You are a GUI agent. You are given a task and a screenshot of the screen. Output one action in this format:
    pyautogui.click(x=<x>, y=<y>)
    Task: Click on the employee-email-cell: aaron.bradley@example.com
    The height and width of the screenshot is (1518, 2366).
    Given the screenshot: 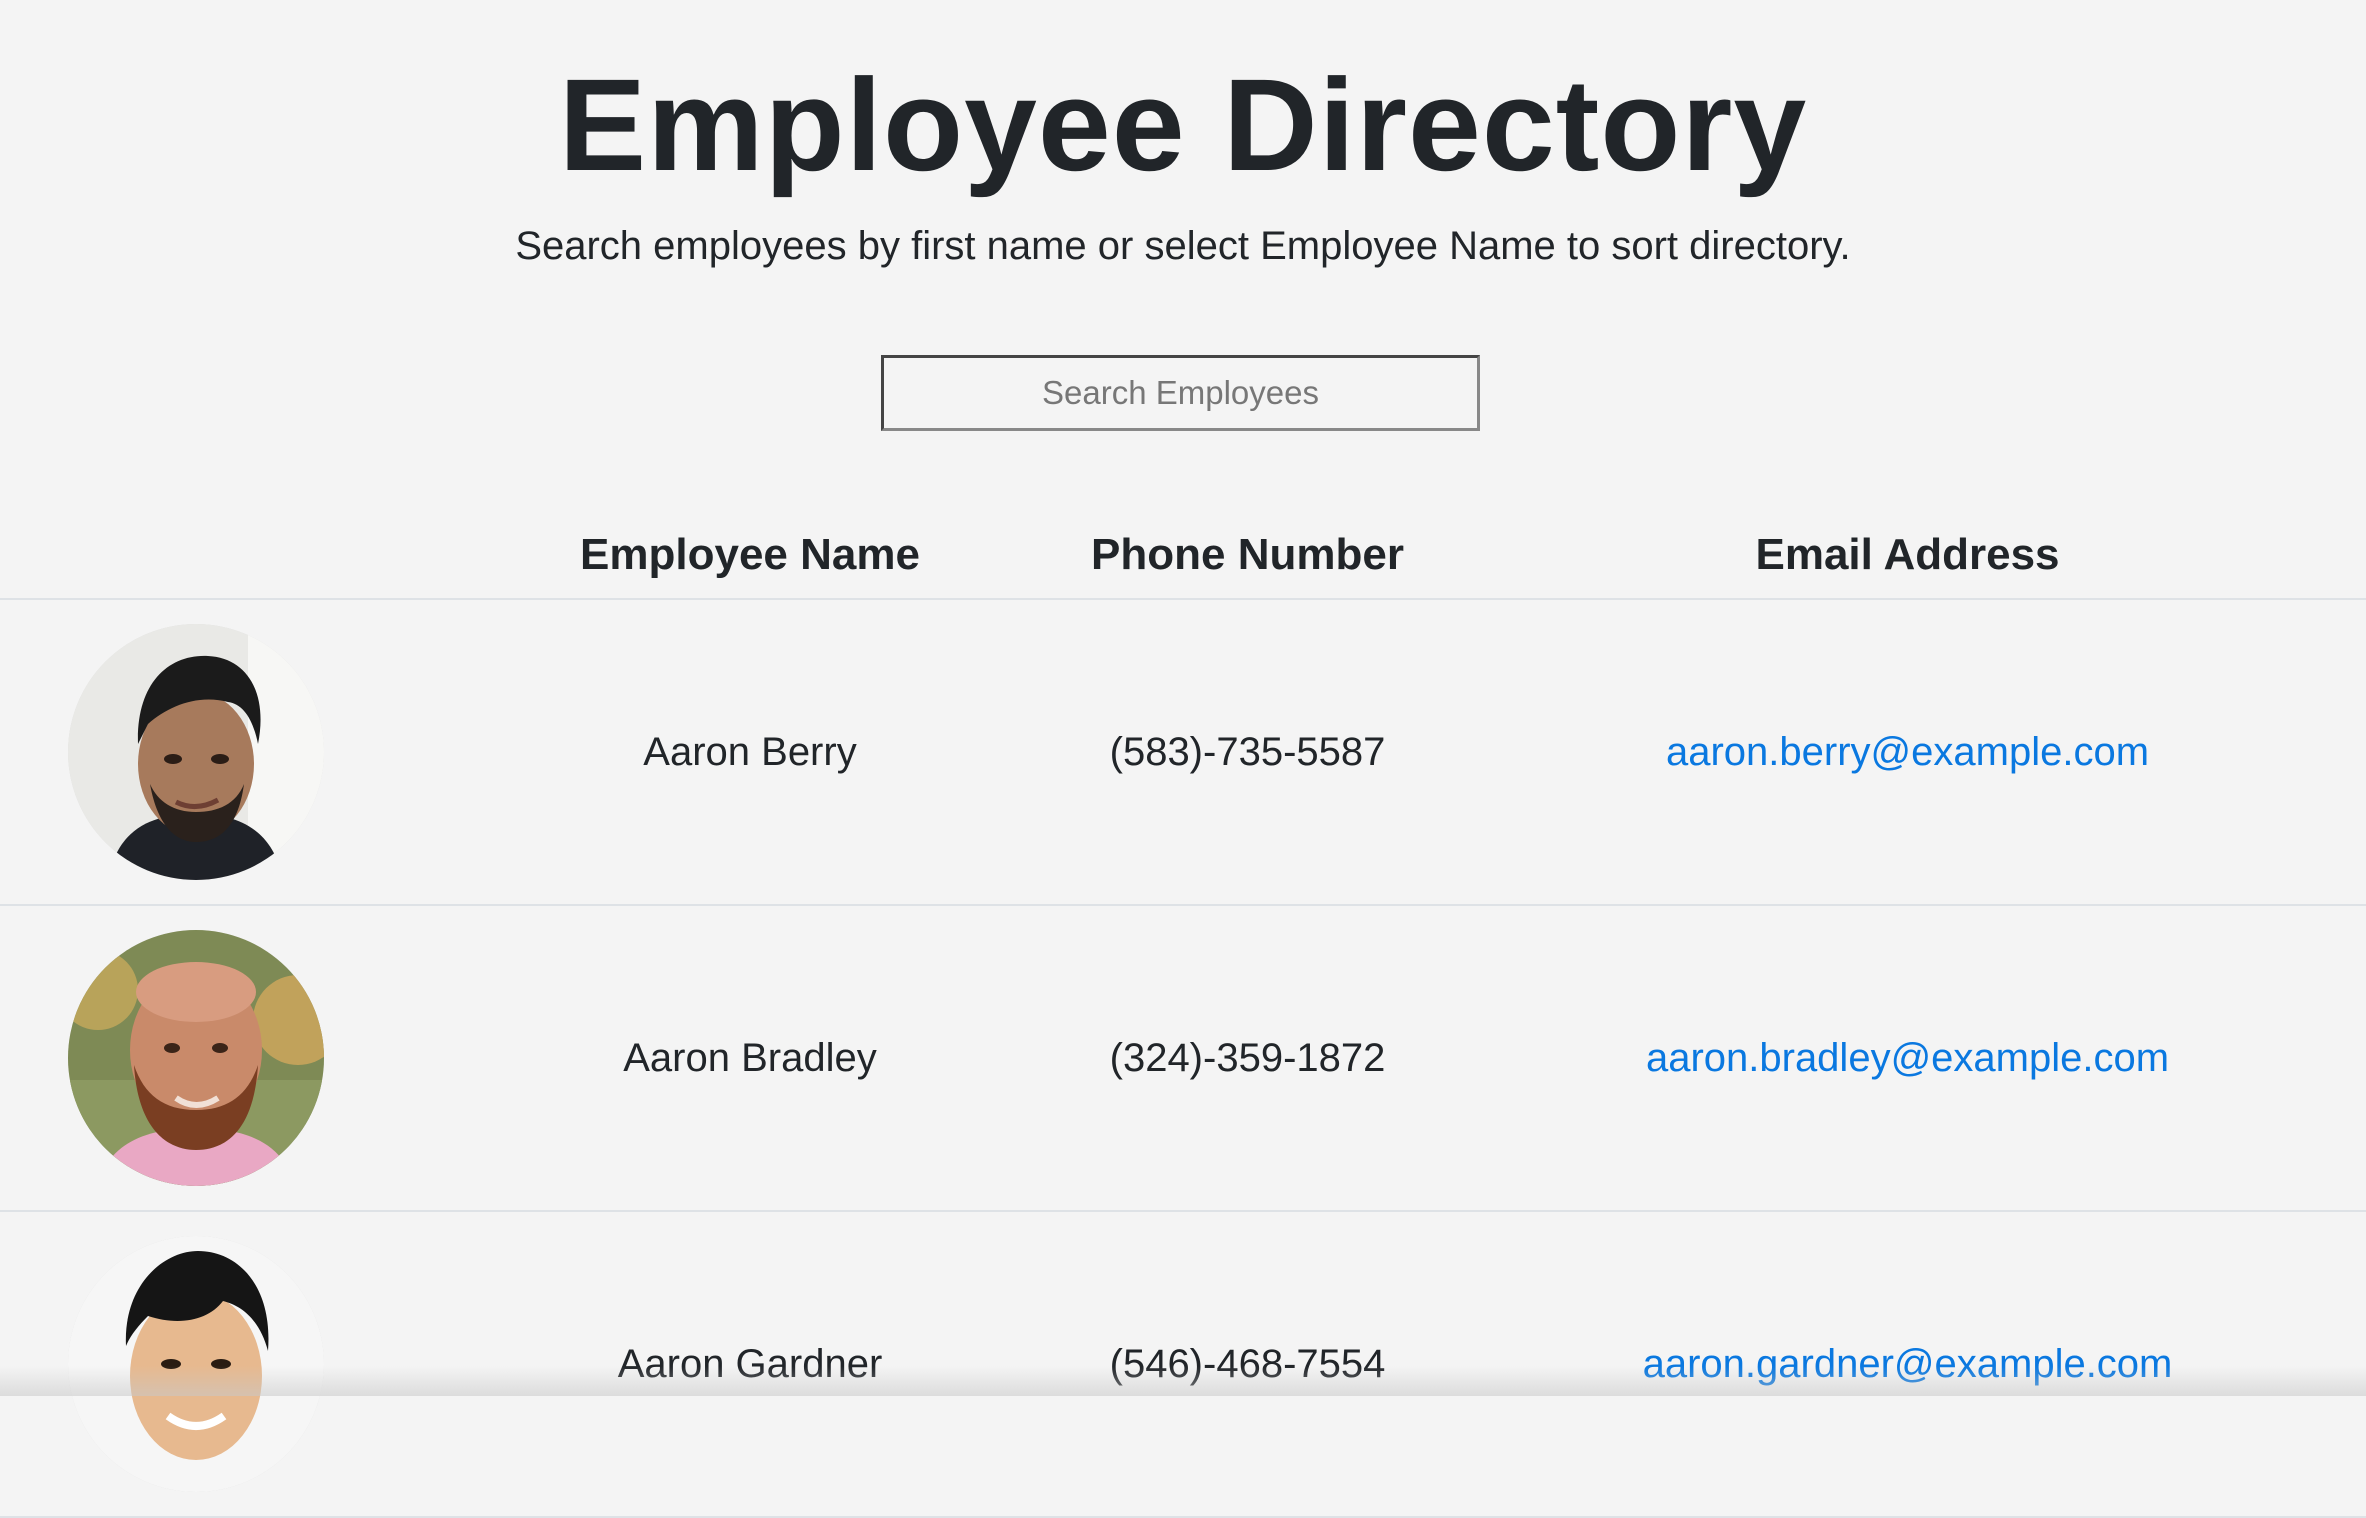 What is the action you would take?
    pyautogui.click(x=1907, y=1058)
    